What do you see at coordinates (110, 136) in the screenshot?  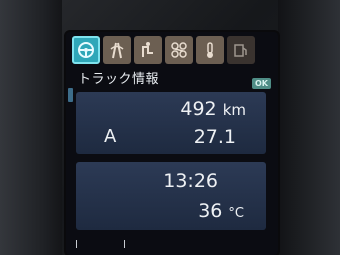 I see `trip-label: A` at bounding box center [110, 136].